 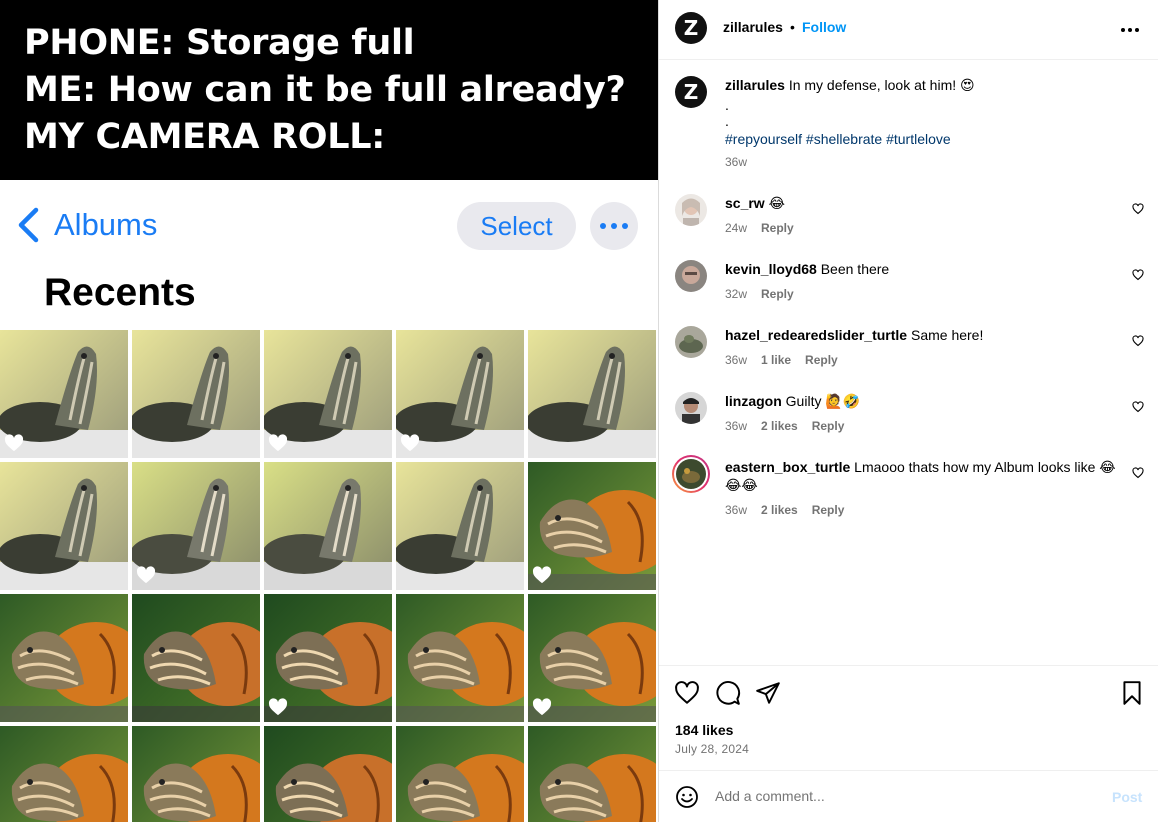 I want to click on caption-username: zillarules, so click(x=755, y=85).